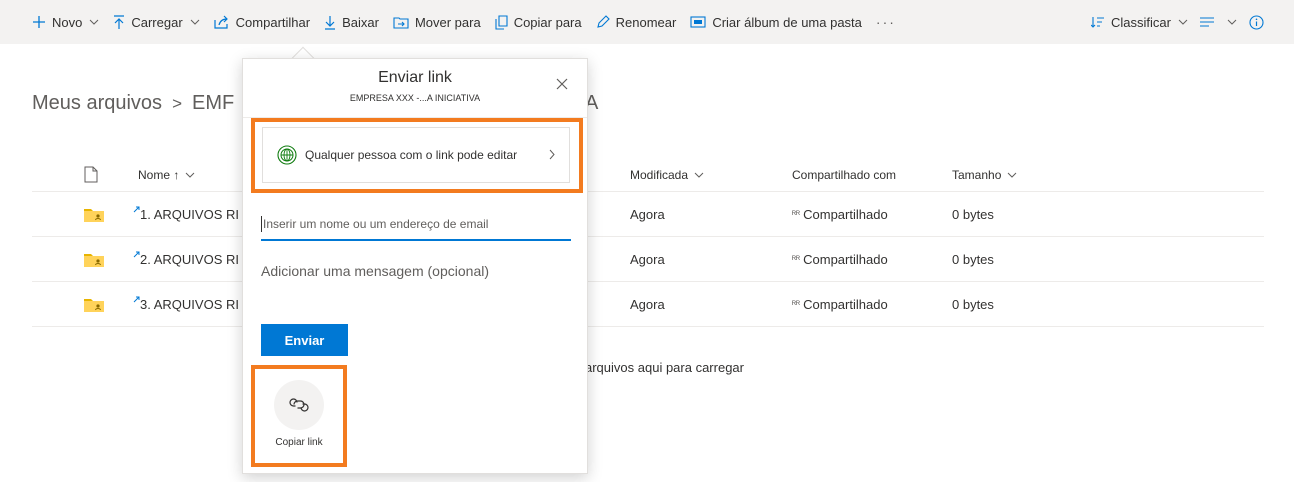 Image resolution: width=1294 pixels, height=482 pixels. I want to click on download-button: Baixar, so click(351, 22).